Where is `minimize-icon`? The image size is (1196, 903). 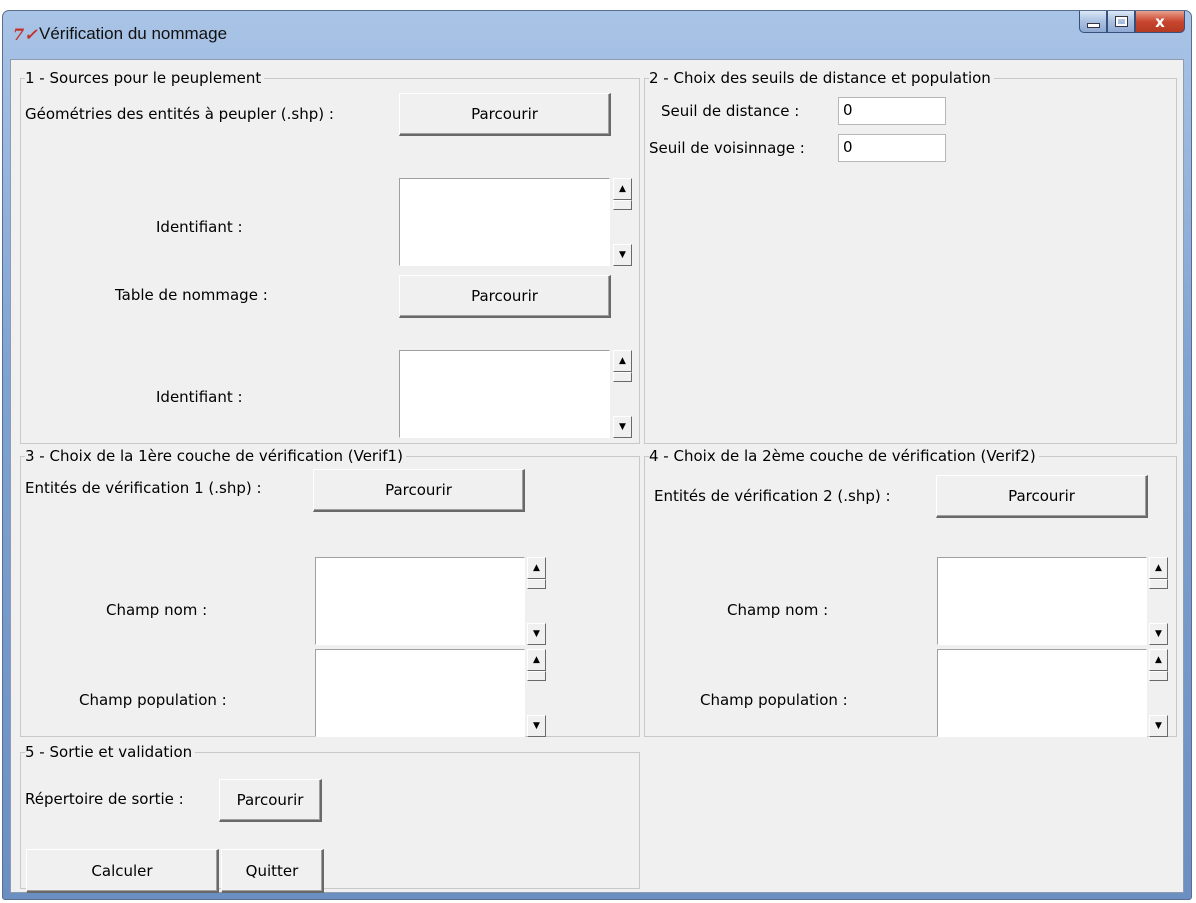 minimize-icon is located at coordinates (1093, 25).